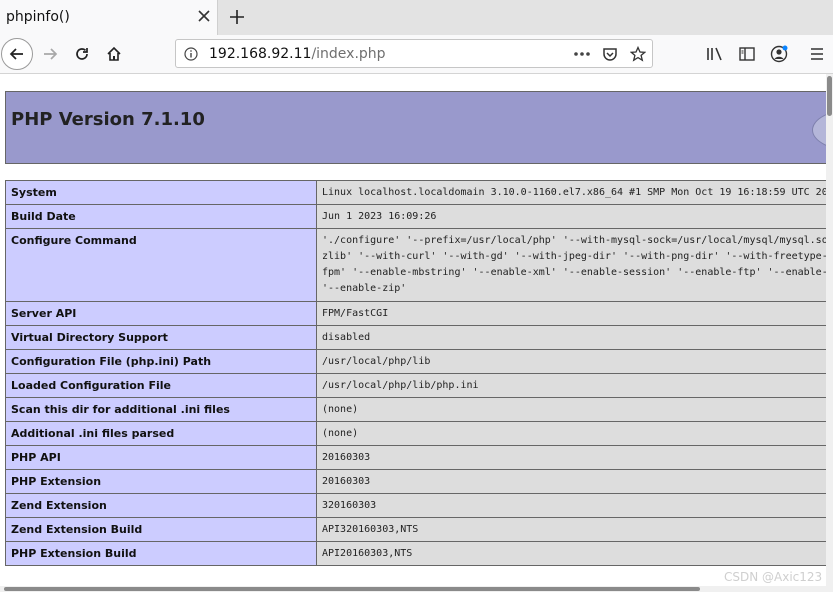 This screenshot has height=592, width=833. What do you see at coordinates (204, 16) in the screenshot?
I see `close-icon` at bounding box center [204, 16].